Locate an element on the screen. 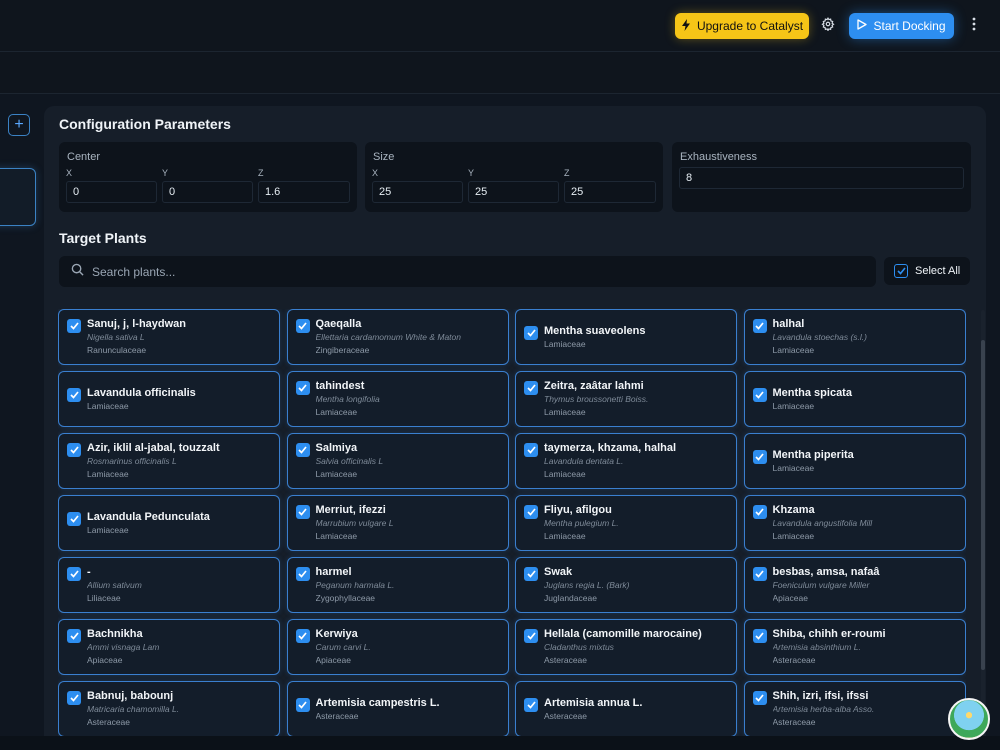  plant-card: Kerwiya Carum carvi L. Apiaceae is located at coordinates (397, 647).